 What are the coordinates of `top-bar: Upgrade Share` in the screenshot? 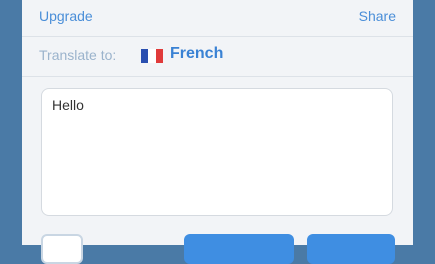 It's located at (217, 18).